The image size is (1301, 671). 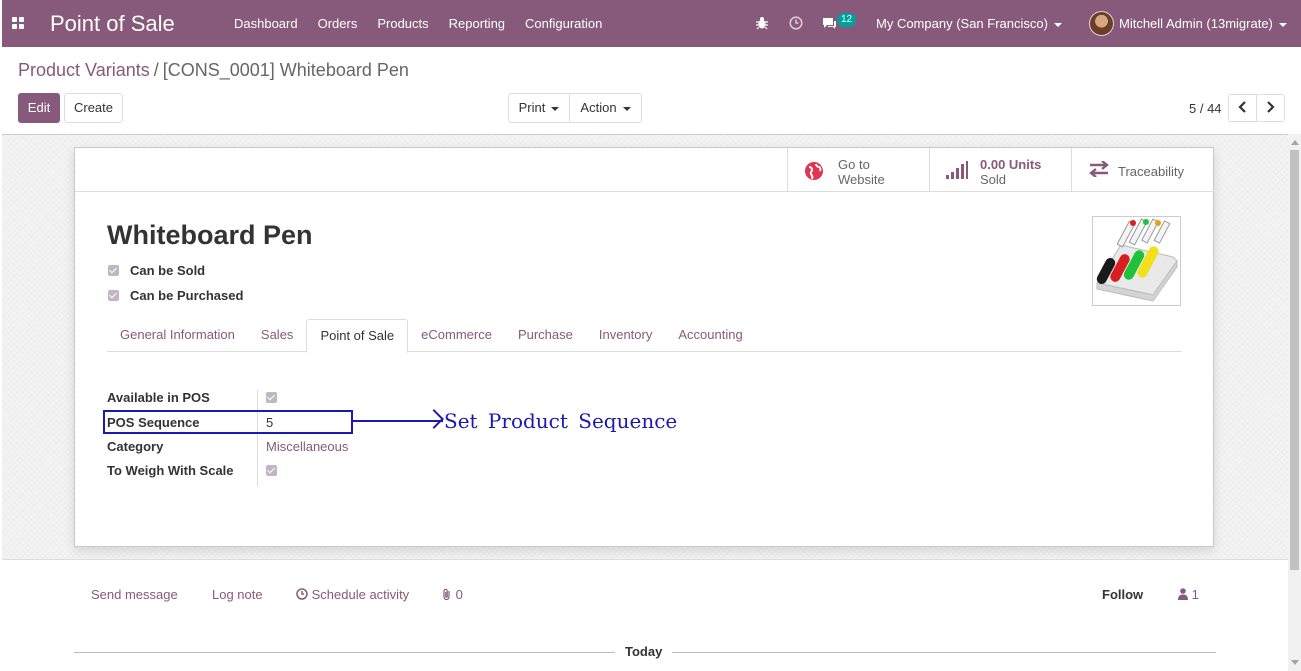 I want to click on attachments-button: 0, so click(x=452, y=594).